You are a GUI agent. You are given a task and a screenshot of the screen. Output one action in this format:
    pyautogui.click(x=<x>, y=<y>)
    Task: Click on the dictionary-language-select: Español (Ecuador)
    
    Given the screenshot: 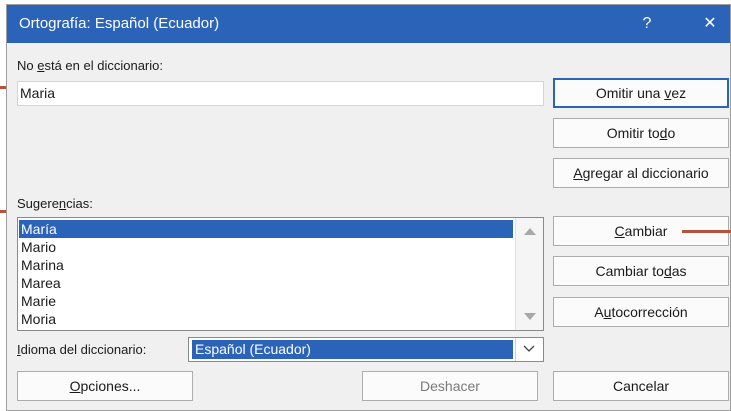 What is the action you would take?
    pyautogui.click(x=366, y=349)
    